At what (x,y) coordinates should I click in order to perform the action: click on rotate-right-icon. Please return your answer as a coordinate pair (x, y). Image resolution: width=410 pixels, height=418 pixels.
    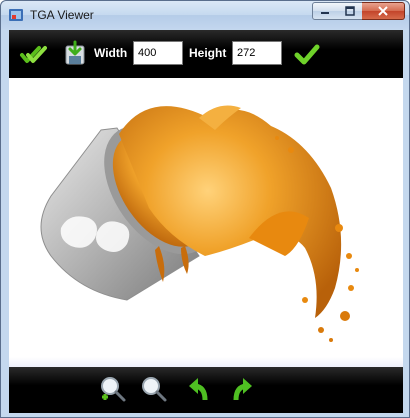
    Looking at the image, I should click on (242, 389).